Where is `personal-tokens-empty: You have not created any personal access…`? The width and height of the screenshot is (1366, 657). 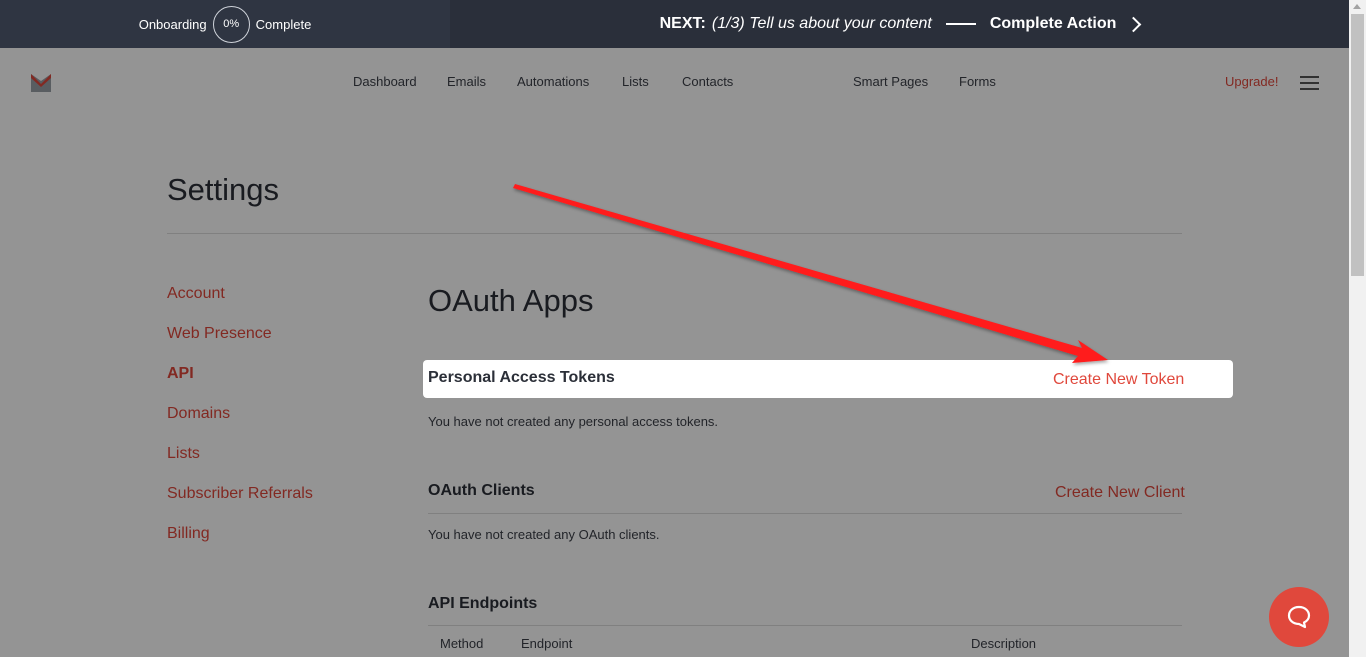
personal-tokens-empty: You have not created any personal access… is located at coordinates (573, 421).